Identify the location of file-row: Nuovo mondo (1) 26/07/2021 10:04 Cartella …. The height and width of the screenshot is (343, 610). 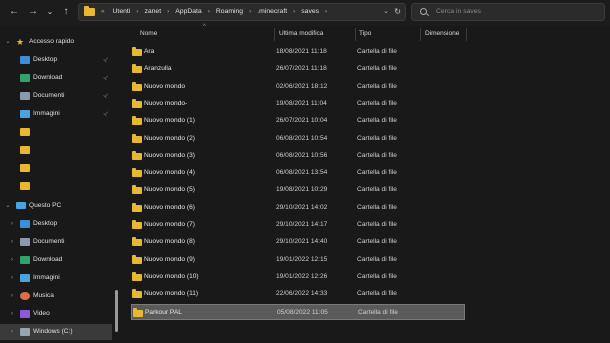
(298, 121).